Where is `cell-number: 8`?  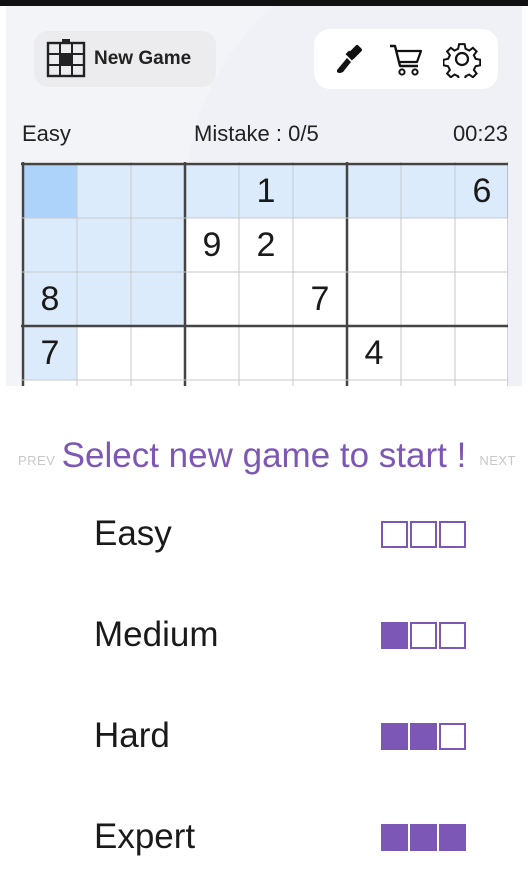
cell-number: 8 is located at coordinates (50, 298).